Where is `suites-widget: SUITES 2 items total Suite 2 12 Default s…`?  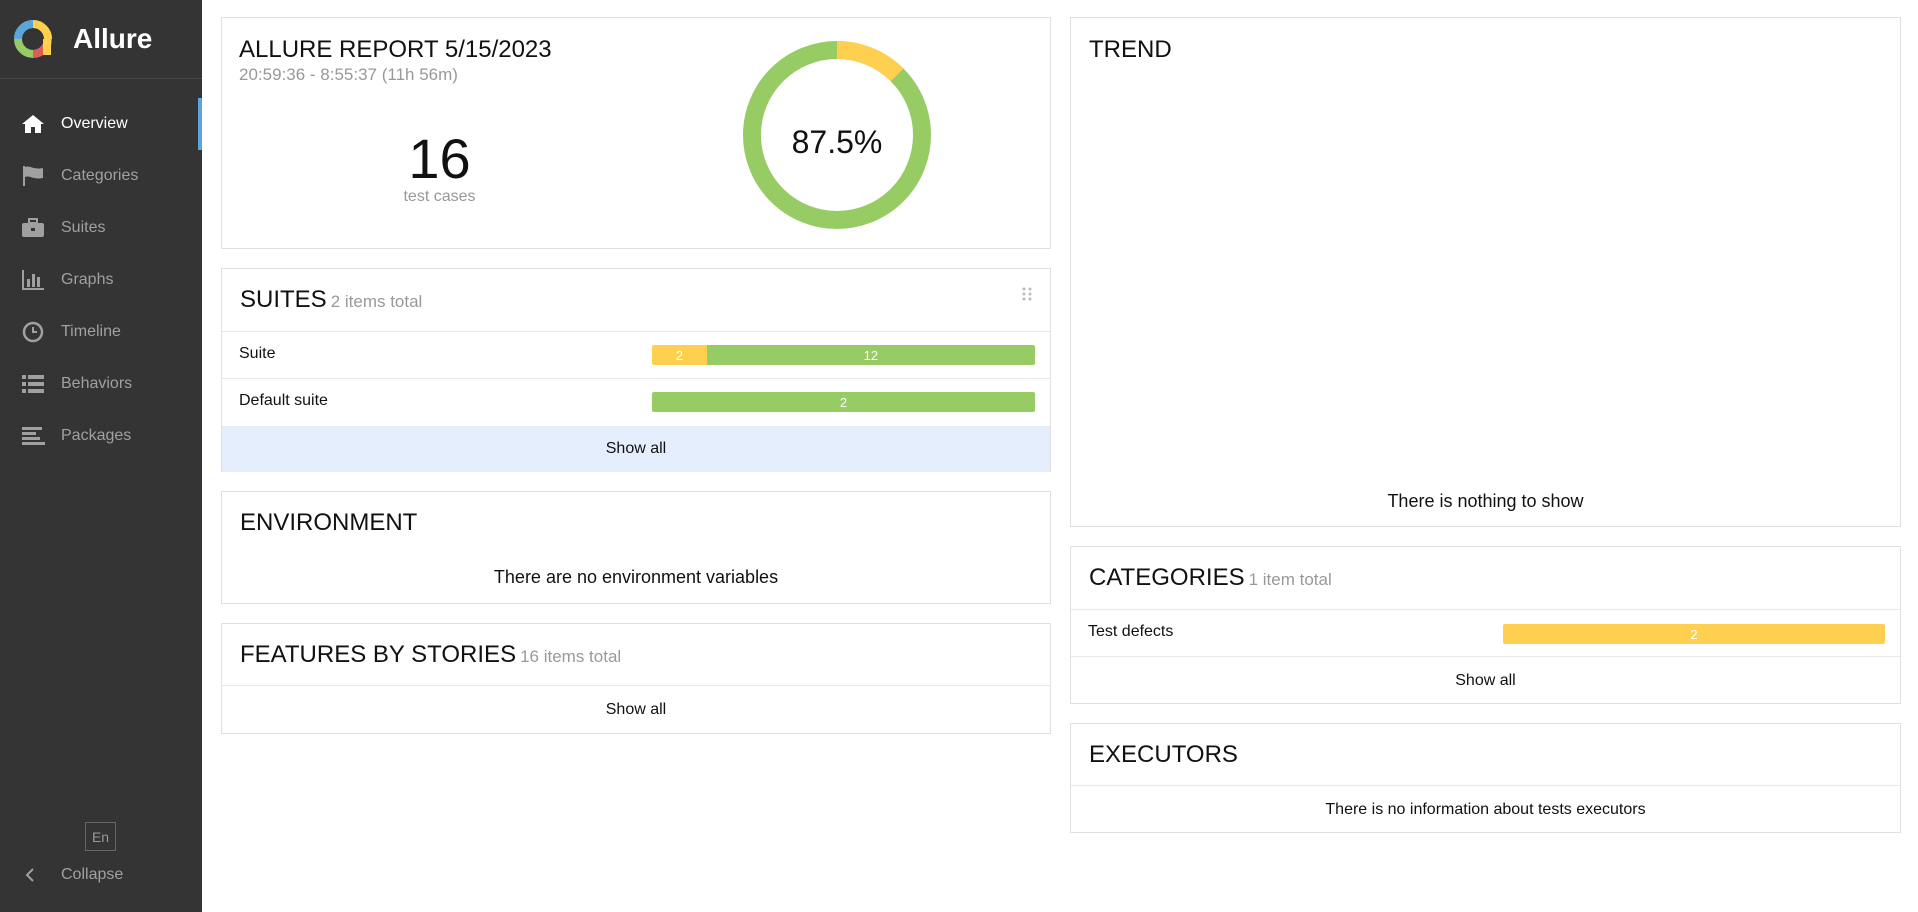
suites-widget: SUITES 2 items total Suite 2 12 Default s… is located at coordinates (636, 370).